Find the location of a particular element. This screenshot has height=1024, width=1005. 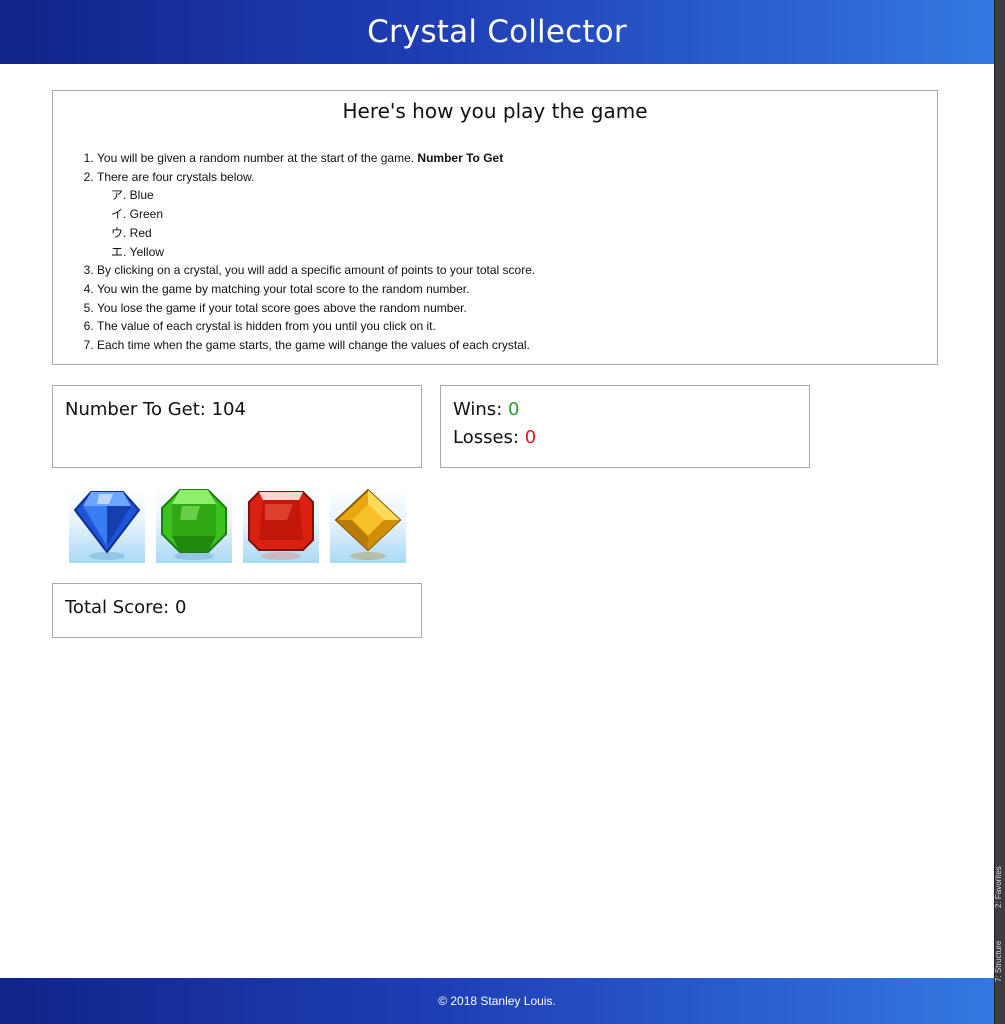

green-gem-icon is located at coordinates (194, 524).